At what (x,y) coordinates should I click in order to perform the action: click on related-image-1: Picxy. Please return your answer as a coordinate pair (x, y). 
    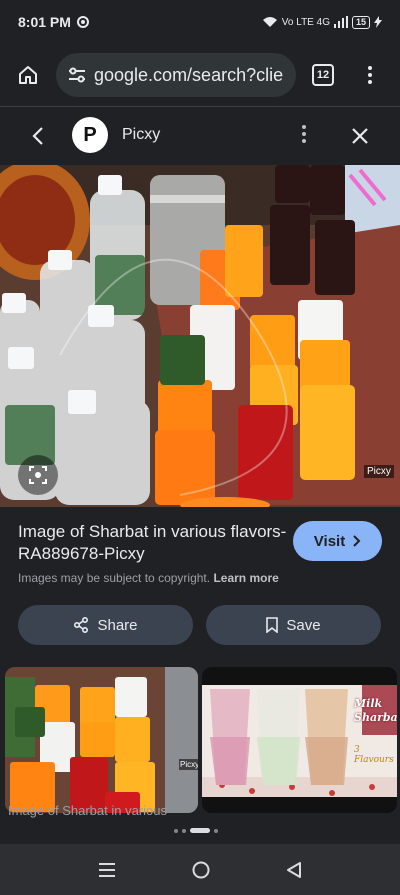
    Looking at the image, I should click on (101, 740).